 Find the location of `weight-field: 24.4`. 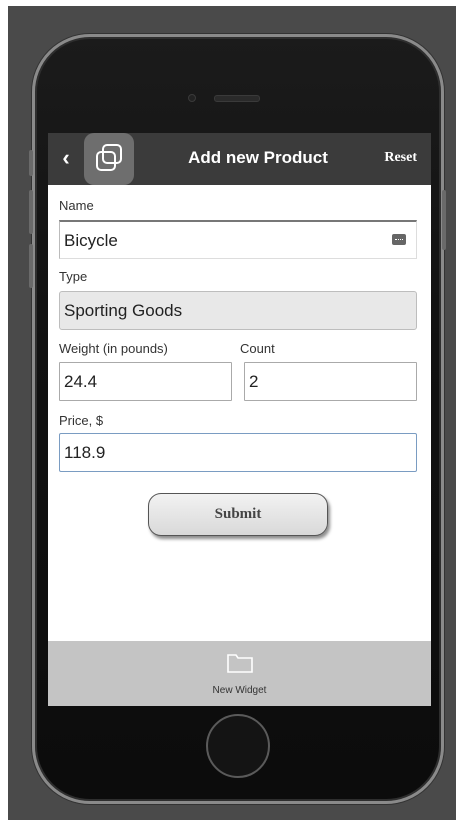

weight-field: 24.4 is located at coordinates (145, 381).